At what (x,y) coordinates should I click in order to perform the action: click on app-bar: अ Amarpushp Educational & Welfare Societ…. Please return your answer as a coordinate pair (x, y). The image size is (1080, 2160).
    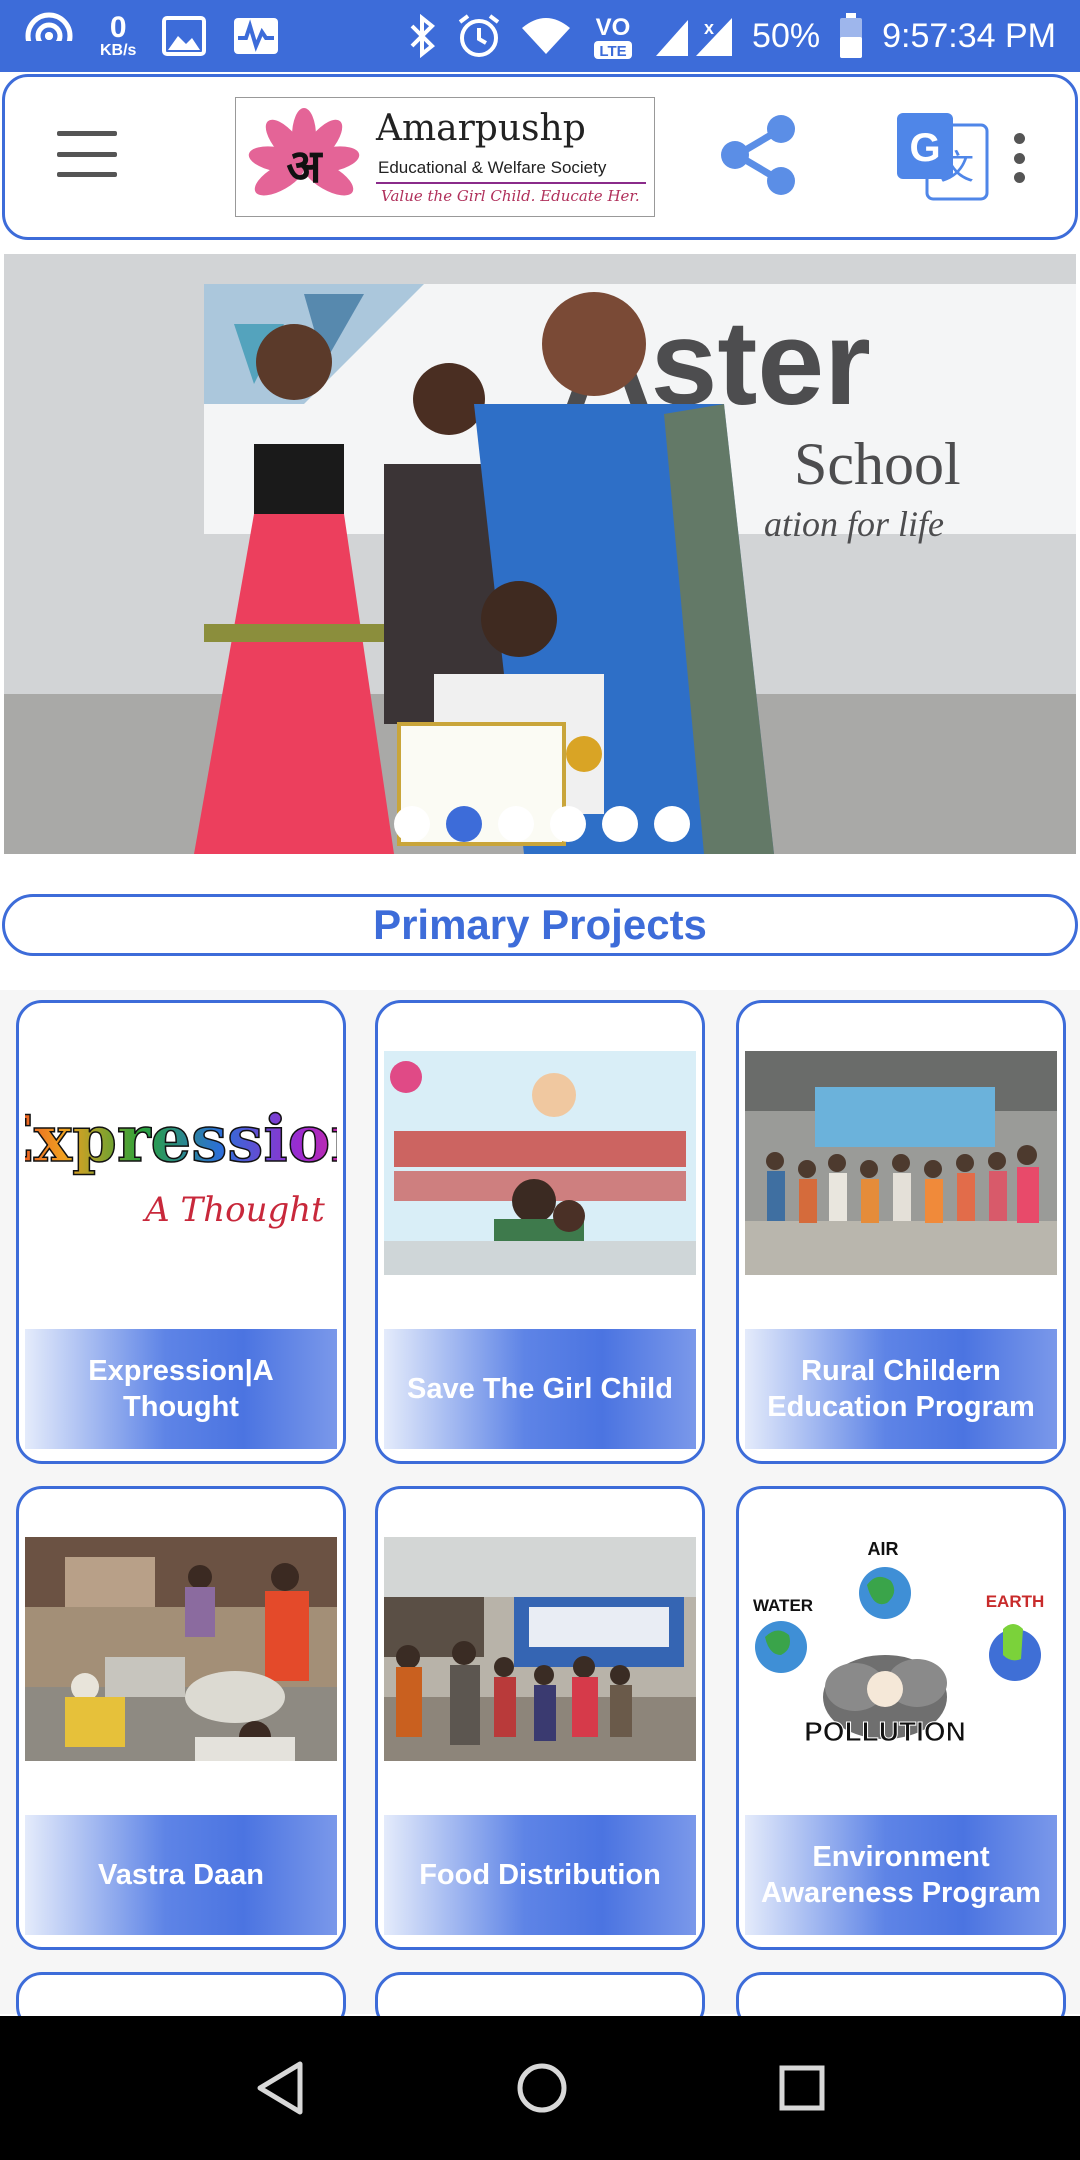
    Looking at the image, I should click on (540, 157).